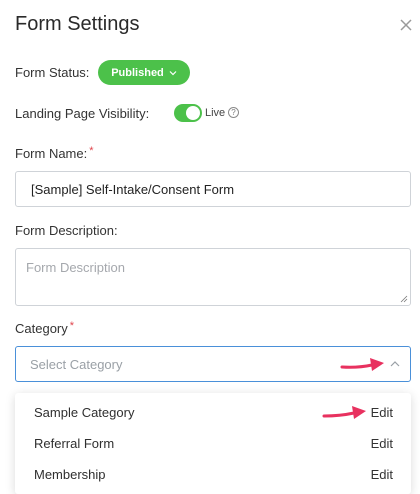 The image size is (420, 494). What do you see at coordinates (45, 328) in the screenshot?
I see `category-label: Category *` at bounding box center [45, 328].